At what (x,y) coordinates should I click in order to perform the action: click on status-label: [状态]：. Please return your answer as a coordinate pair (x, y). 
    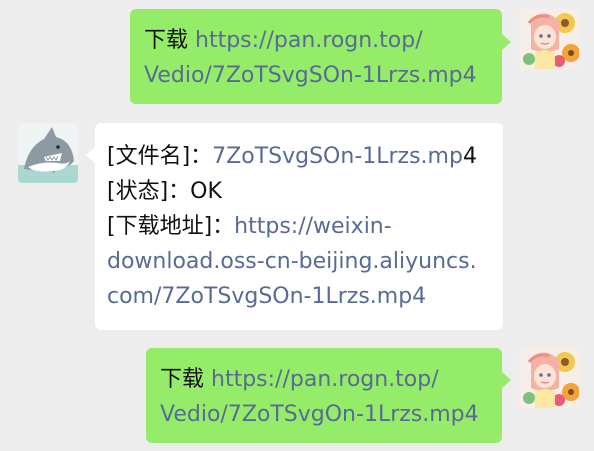
    Looking at the image, I should click on (149, 191).